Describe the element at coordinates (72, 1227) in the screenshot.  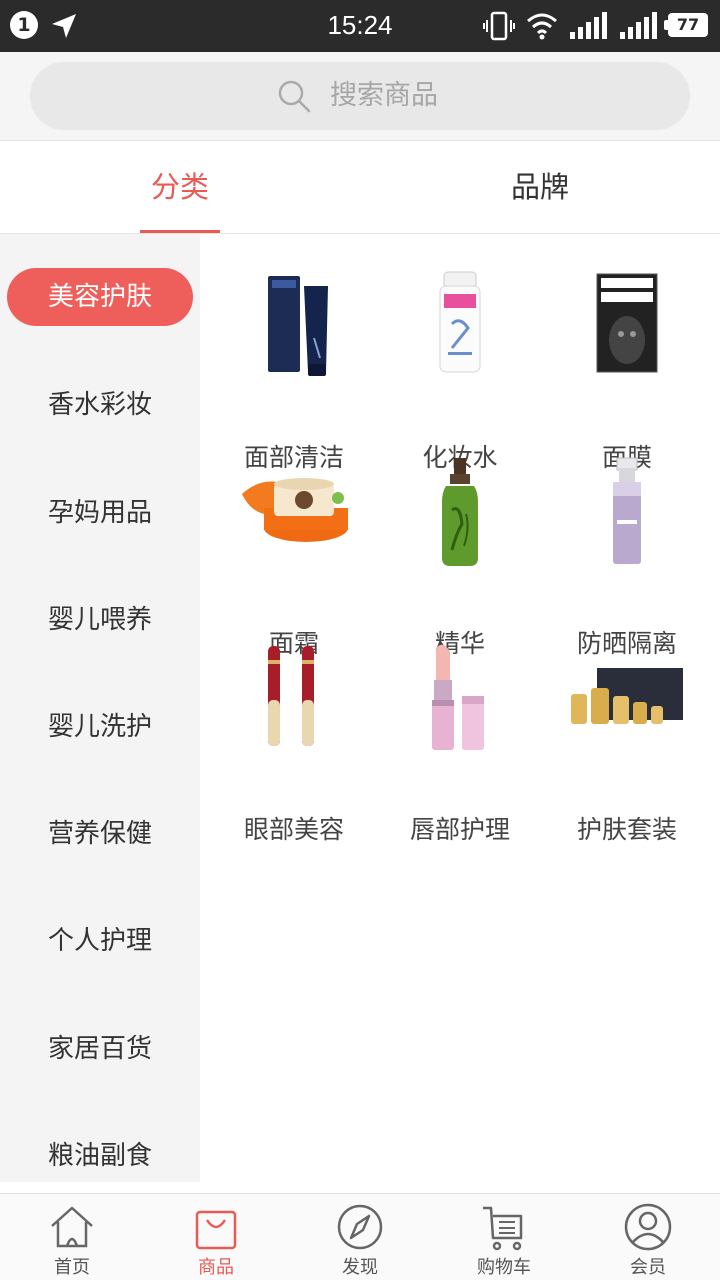
I see `home-icon` at that location.